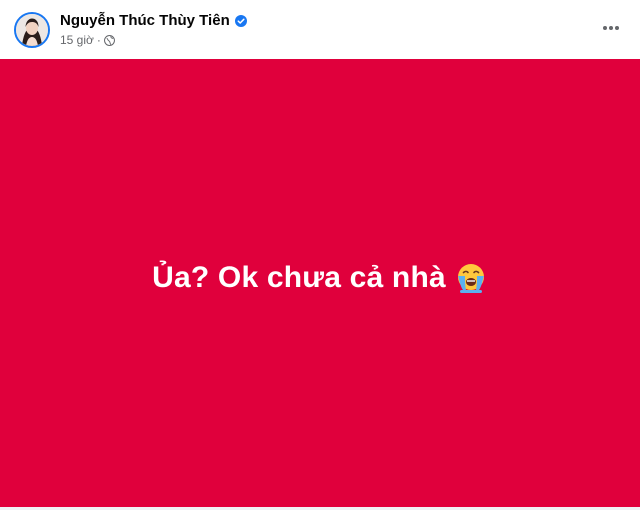 Image resolution: width=640 pixels, height=510 pixels. I want to click on verified-badge-icon, so click(240, 20).